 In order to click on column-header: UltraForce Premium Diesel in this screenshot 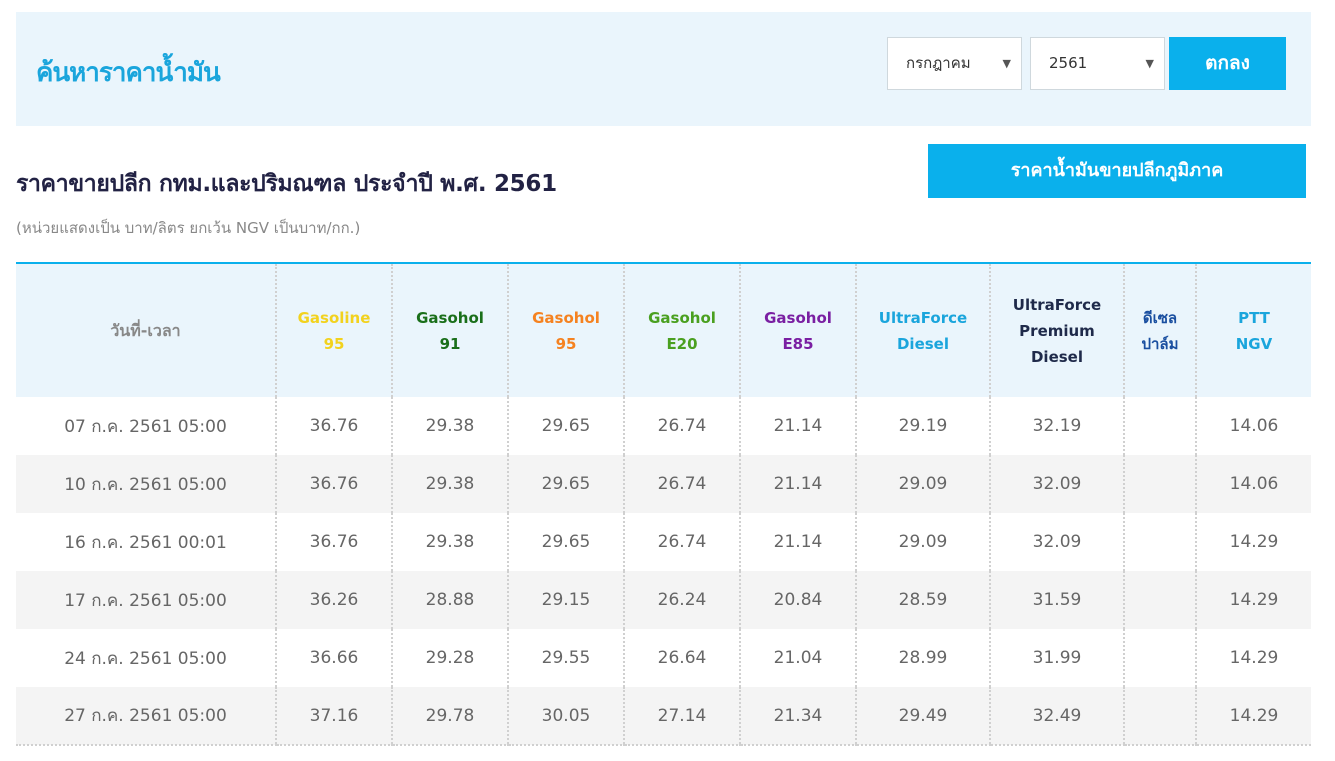, I will do `click(1056, 330)`.